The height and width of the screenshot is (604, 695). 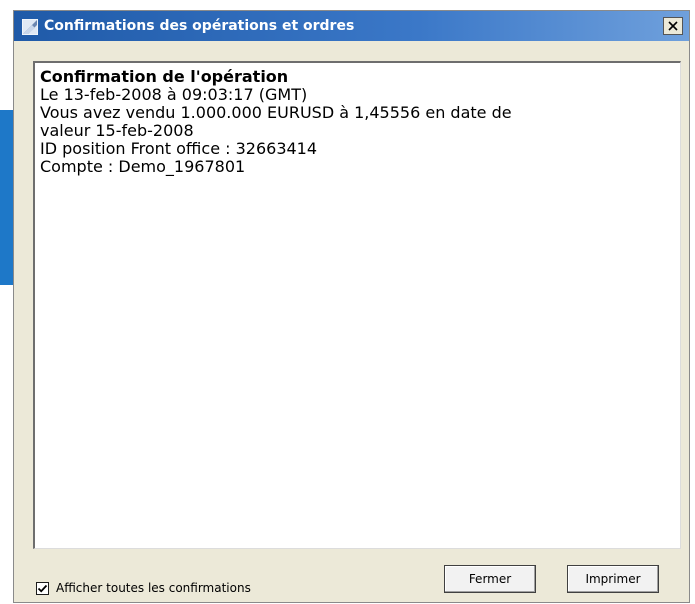 What do you see at coordinates (30, 27) in the screenshot?
I see `app-logo-icon` at bounding box center [30, 27].